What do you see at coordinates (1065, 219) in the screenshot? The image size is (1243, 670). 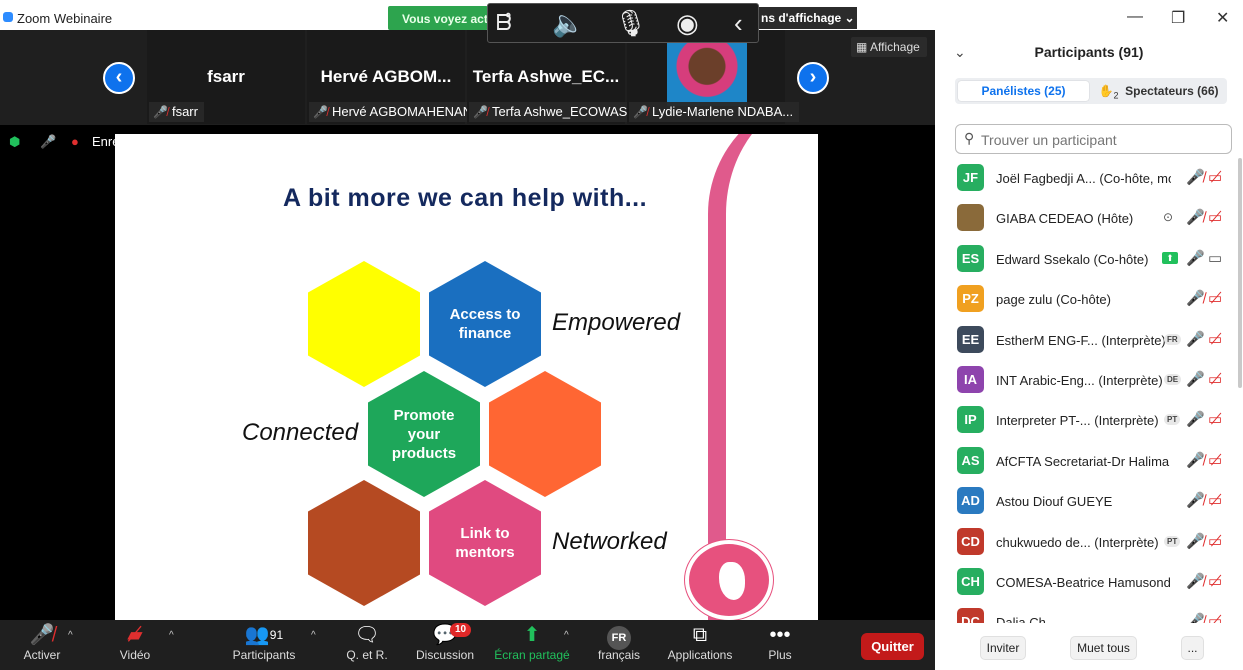 I see `participant-name: GIABA CEDEAO (Hôte)` at bounding box center [1065, 219].